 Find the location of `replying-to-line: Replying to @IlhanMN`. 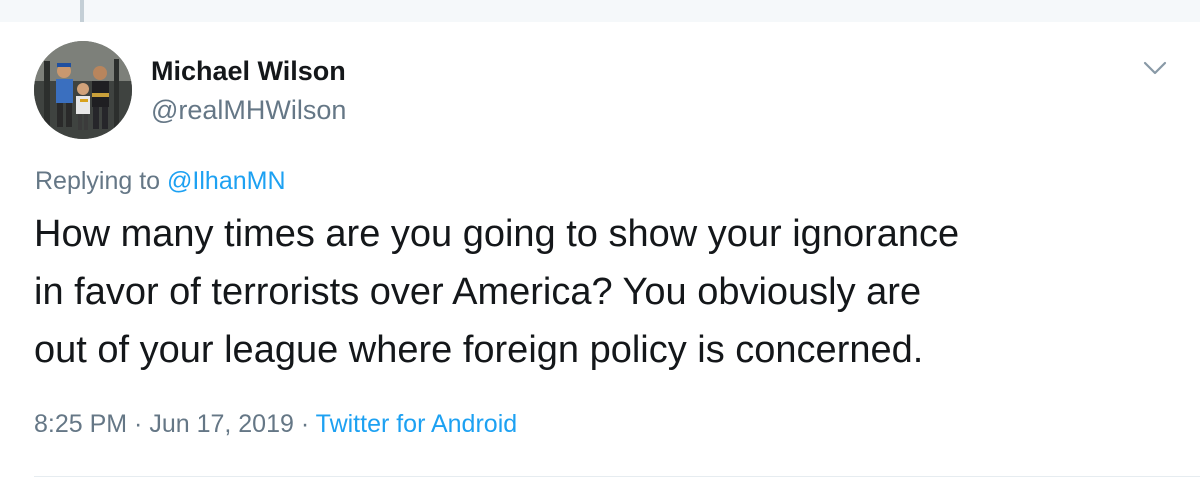

replying-to-line: Replying to @IlhanMN is located at coordinates (160, 181).